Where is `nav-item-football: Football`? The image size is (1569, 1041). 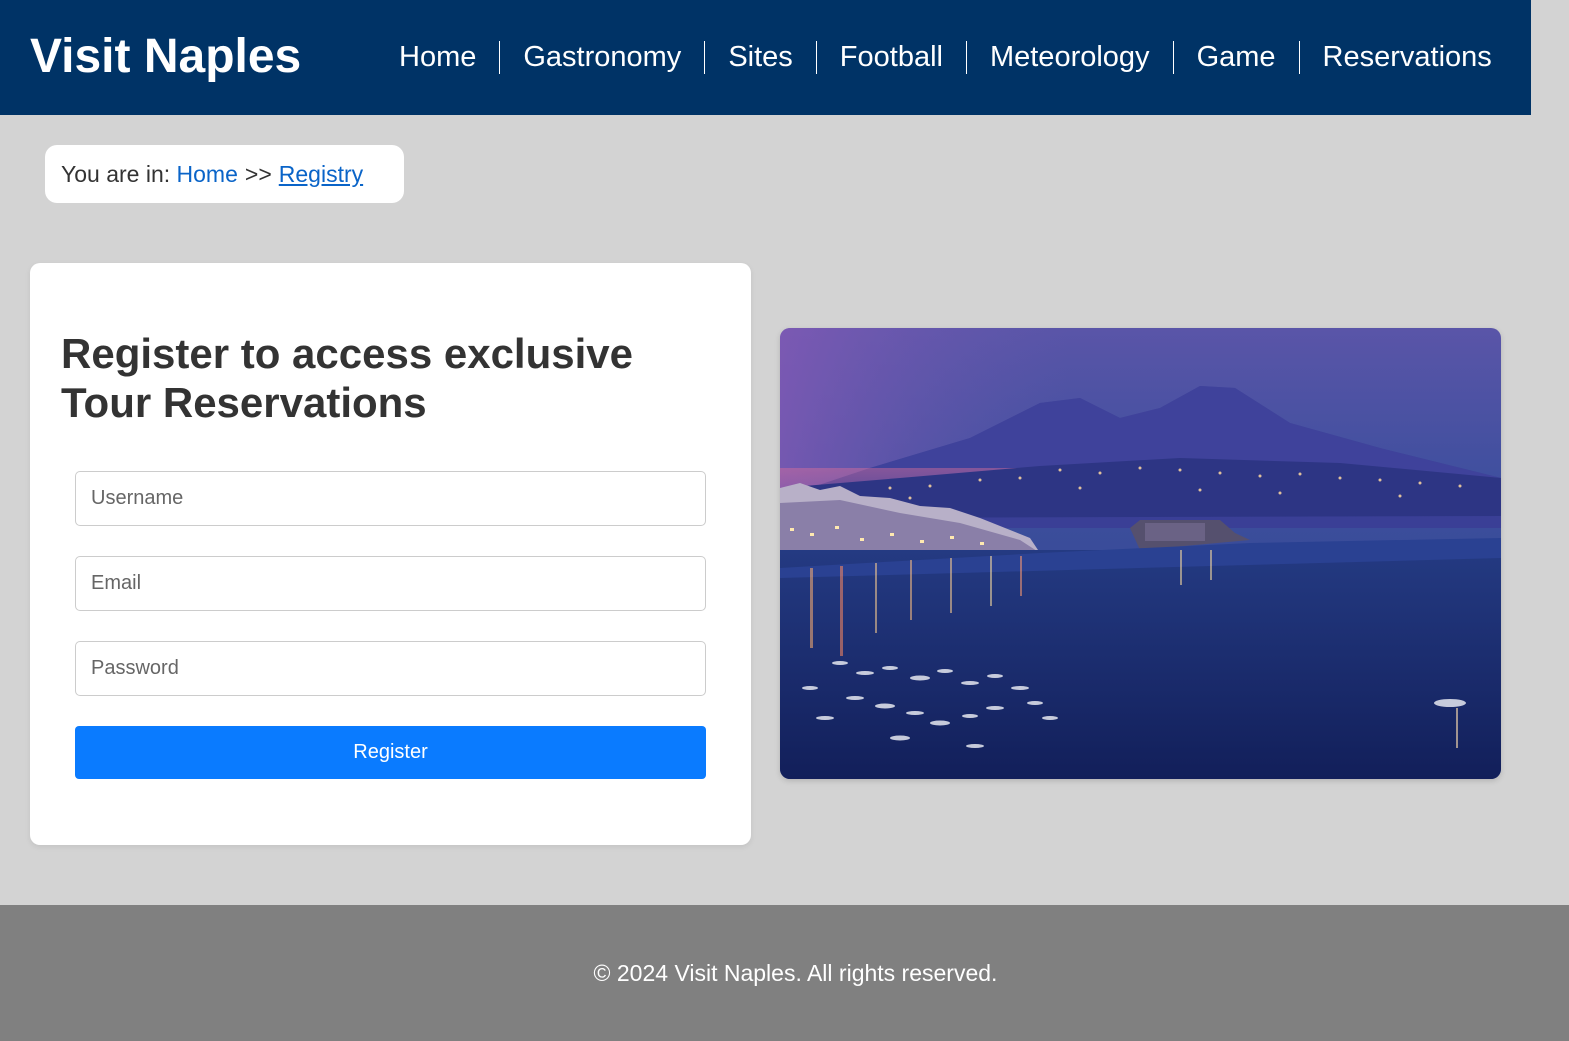 nav-item-football: Football is located at coordinates (890, 57).